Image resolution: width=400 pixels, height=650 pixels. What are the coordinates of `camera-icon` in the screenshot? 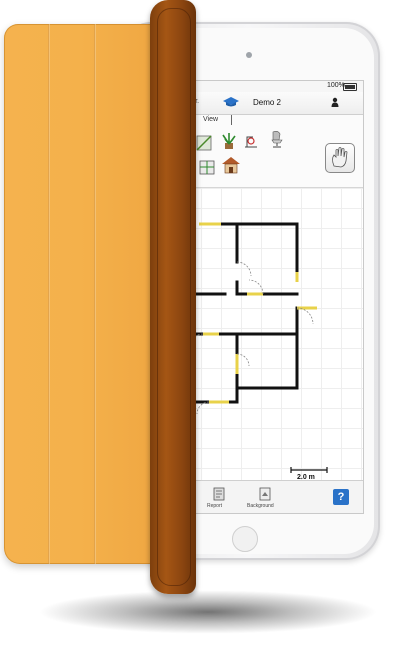 It's located at (249, 55).